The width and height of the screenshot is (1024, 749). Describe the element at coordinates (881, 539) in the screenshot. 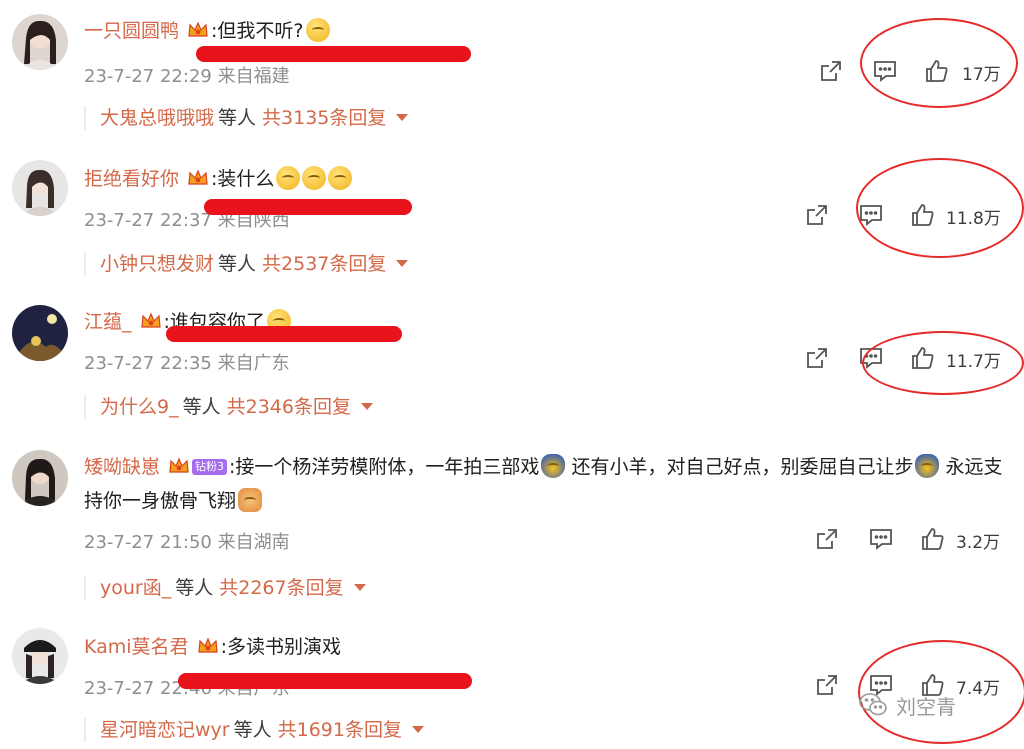

I see `comment-icon` at that location.